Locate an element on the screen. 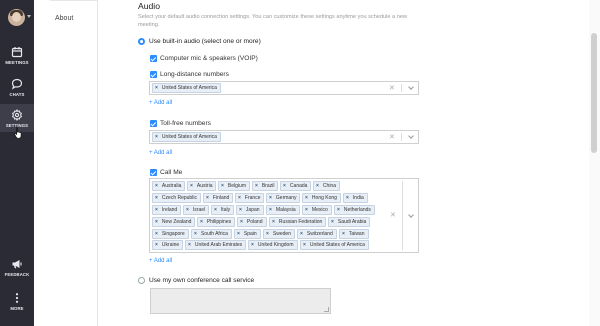  tag-label: United Arab Emirates is located at coordinates (218, 245).